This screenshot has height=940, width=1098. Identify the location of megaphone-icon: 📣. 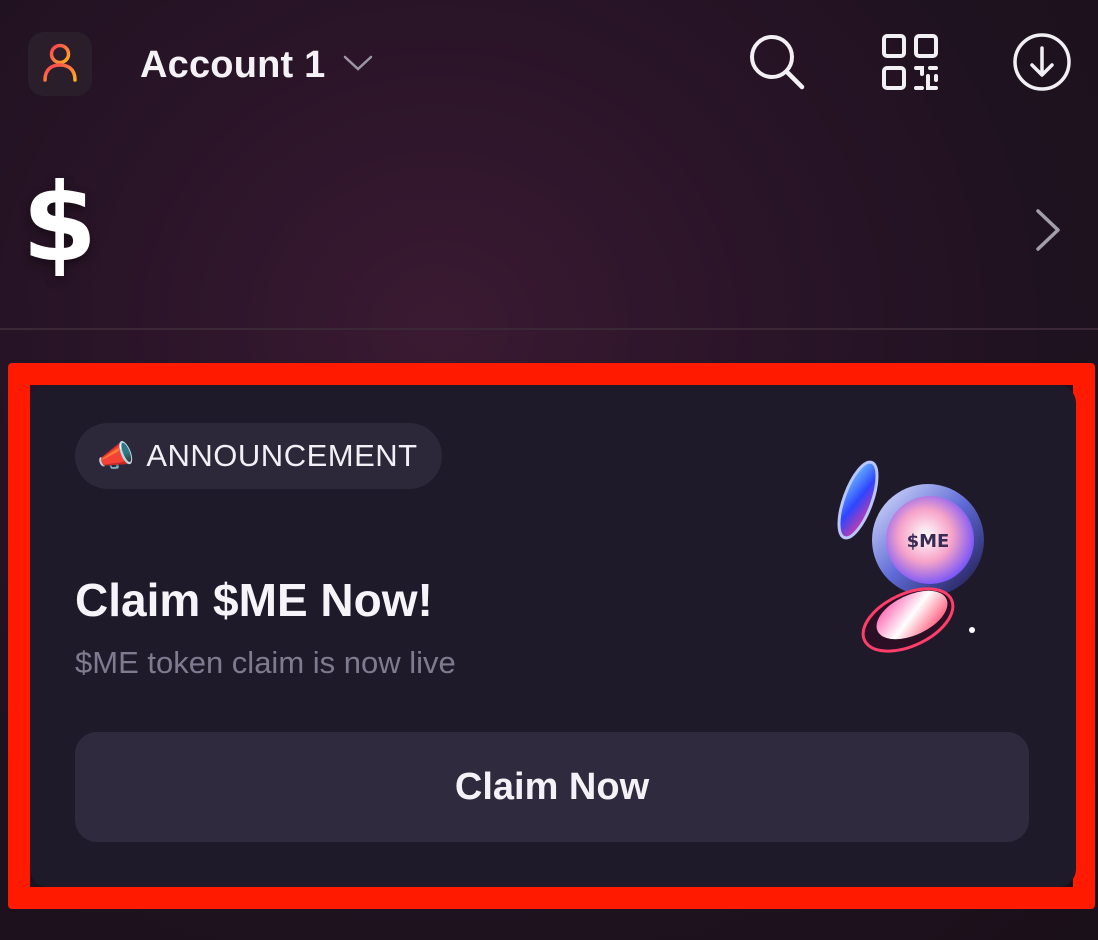
(116, 456).